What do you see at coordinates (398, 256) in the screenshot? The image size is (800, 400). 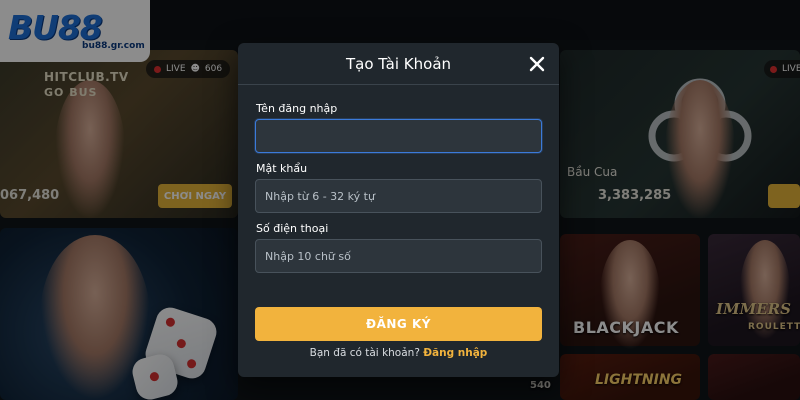 I see `phone-input` at bounding box center [398, 256].